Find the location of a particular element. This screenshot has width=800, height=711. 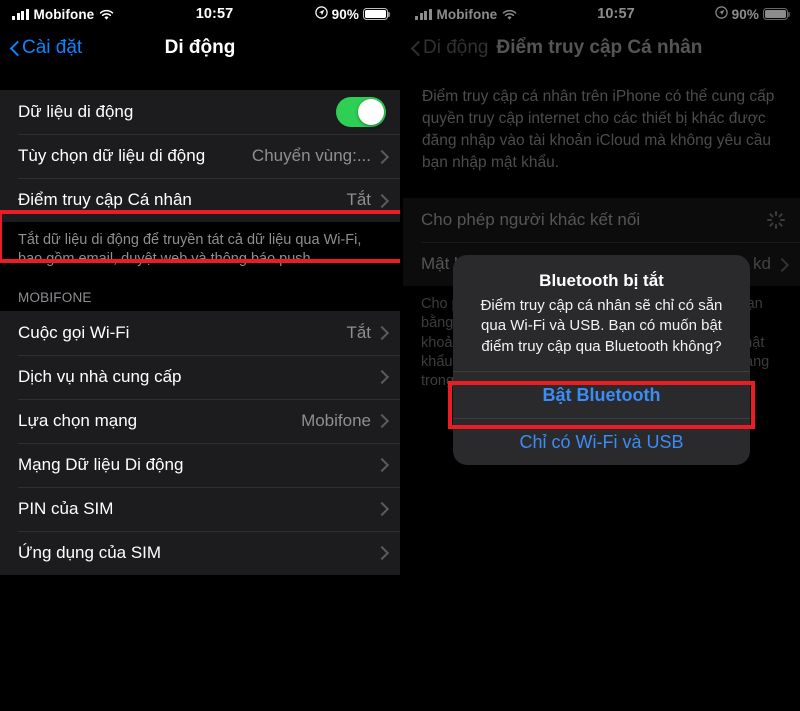

status-bar-left: Mobifone 10:57 90% is located at coordinates (200, 14).